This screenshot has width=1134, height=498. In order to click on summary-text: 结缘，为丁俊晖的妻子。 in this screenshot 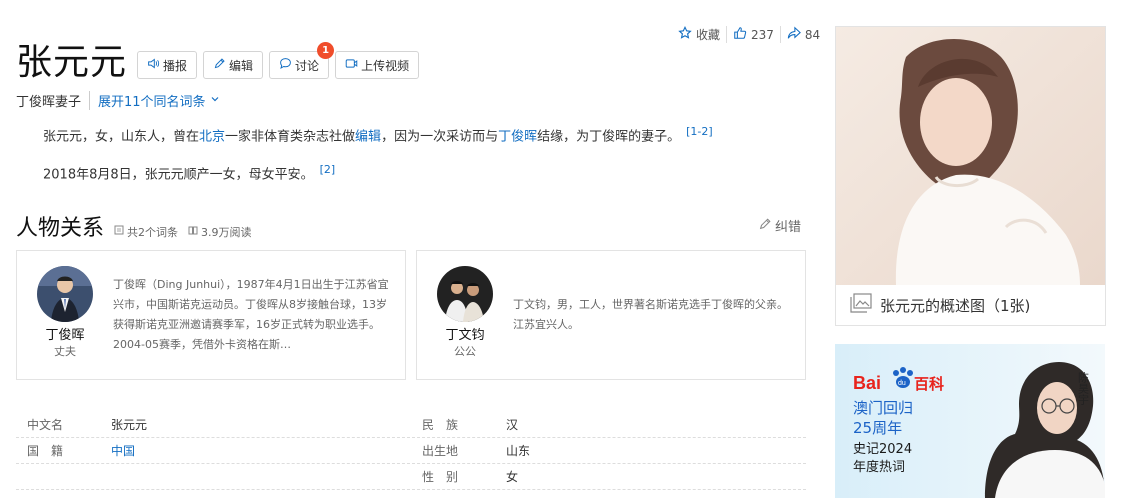, I will do `click(609, 137)`.